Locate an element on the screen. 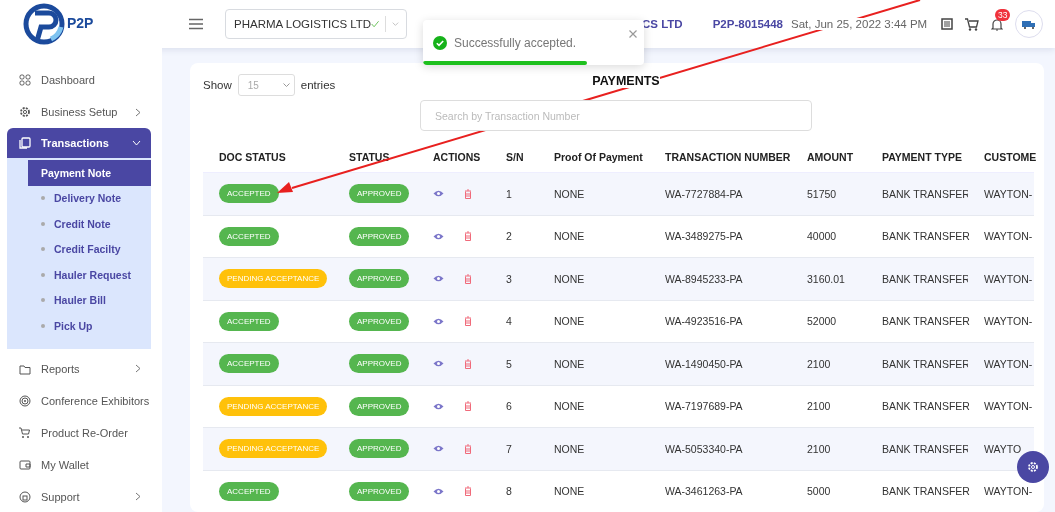 This screenshot has width=1055, height=512. account-id: P2P-8015448 is located at coordinates (747, 24).